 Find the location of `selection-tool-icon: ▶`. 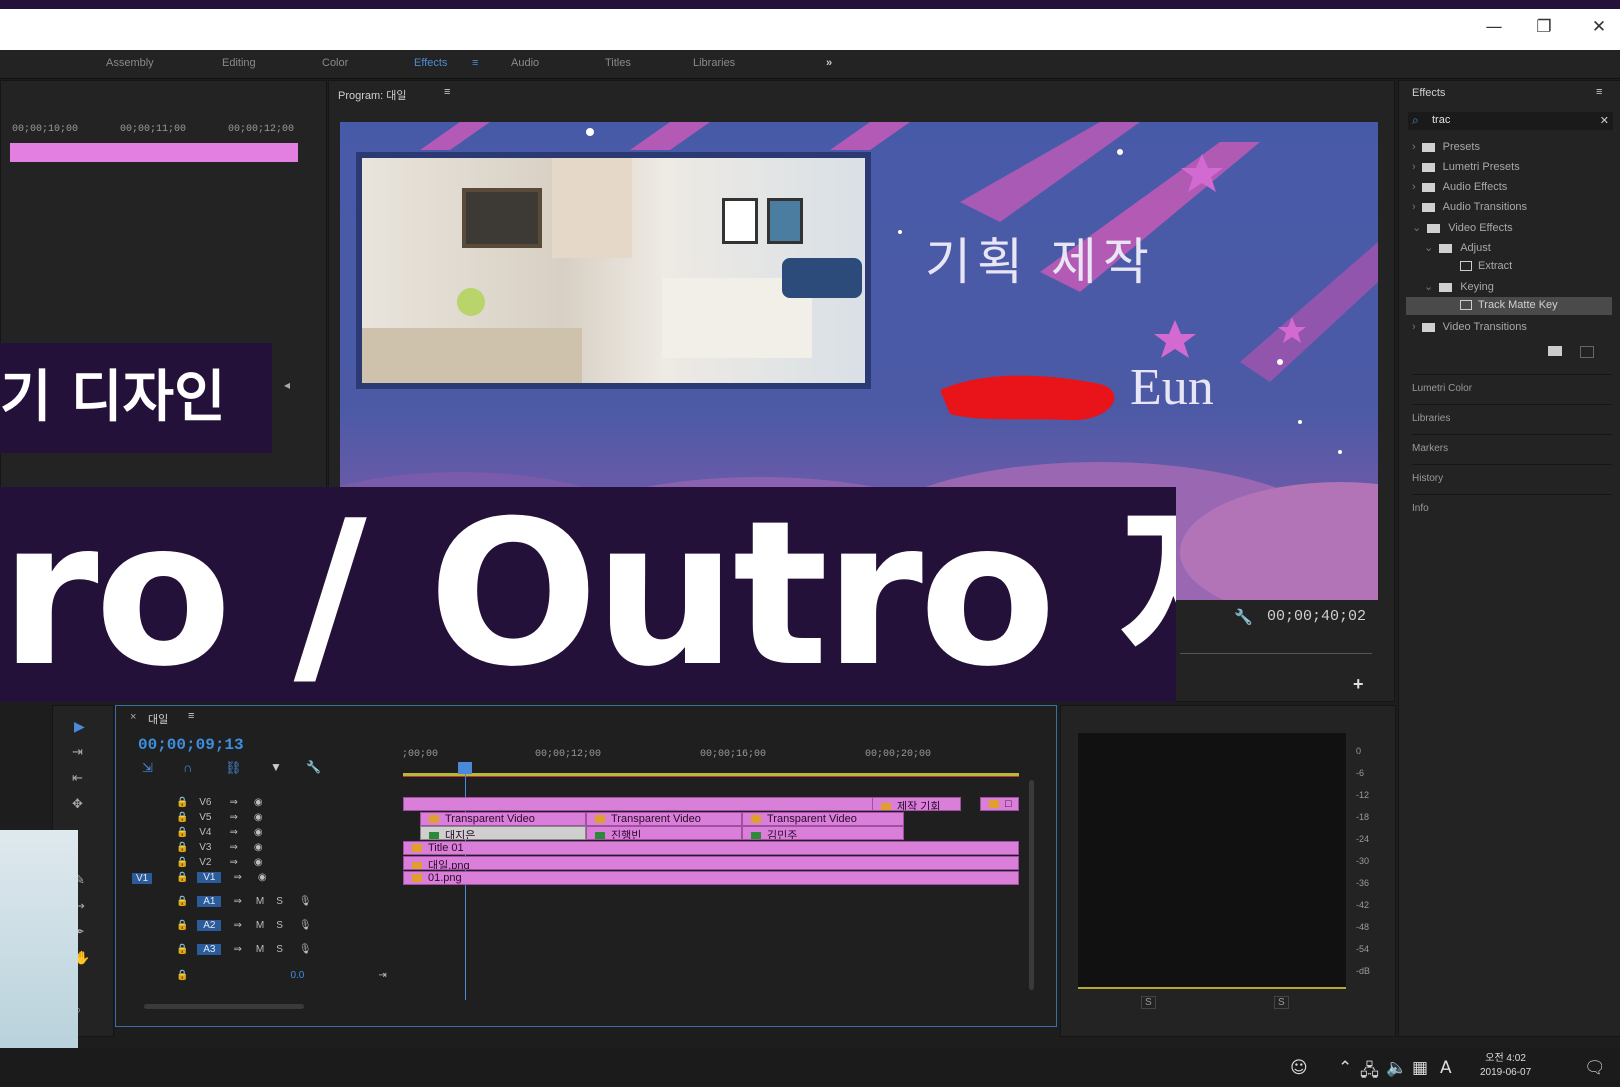

selection-tool-icon: ▶ is located at coordinates (79, 726).